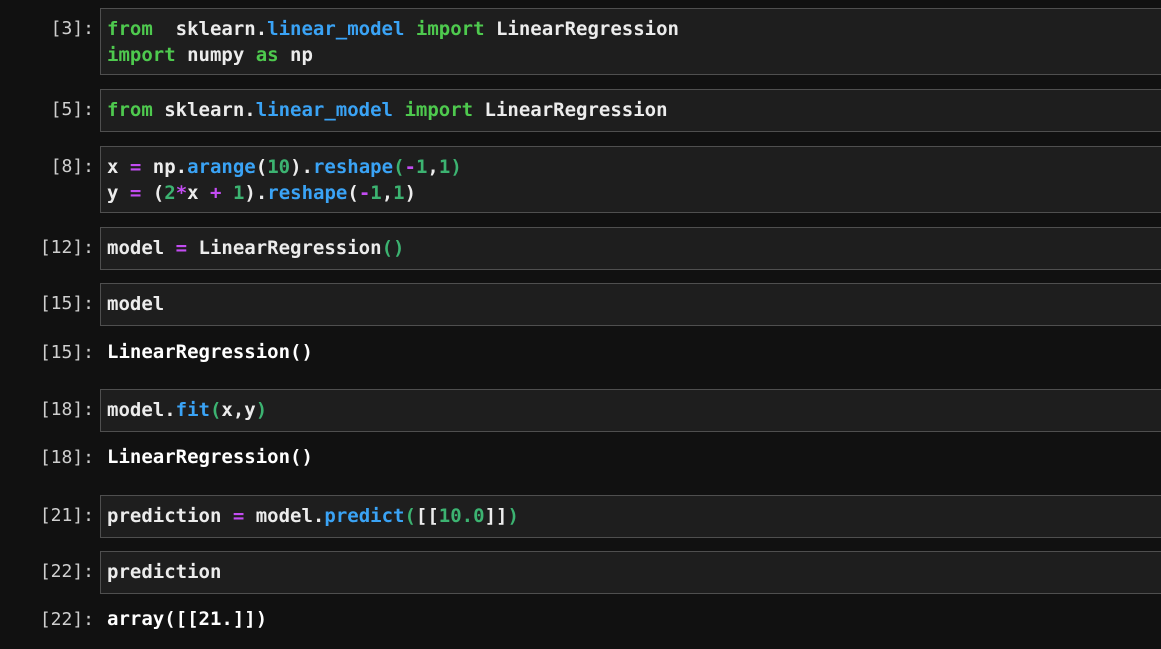 This screenshot has height=649, width=1161. Describe the element at coordinates (72, 28) in the screenshot. I see `cell-0-prompt: [3]:` at that location.